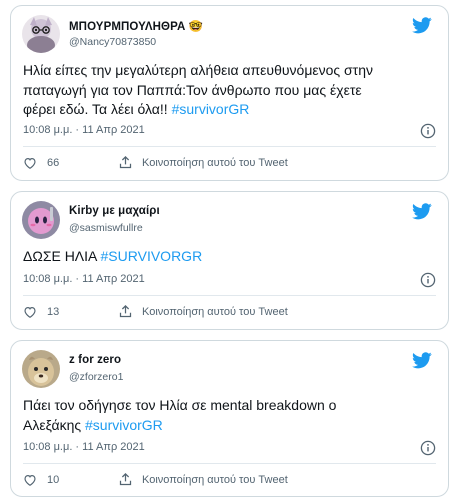  What do you see at coordinates (152, 256) in the screenshot?
I see `hashtag-link: #SURVIVORGR` at bounding box center [152, 256].